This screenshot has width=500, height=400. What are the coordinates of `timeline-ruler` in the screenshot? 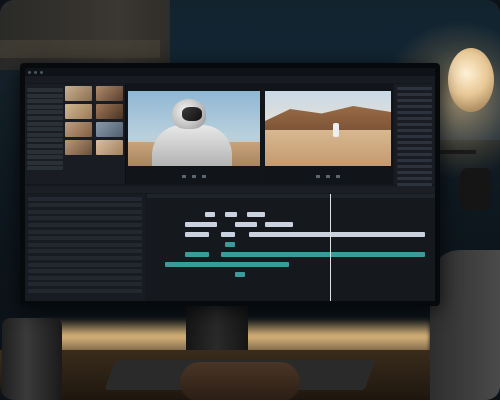 It's located at (291, 196).